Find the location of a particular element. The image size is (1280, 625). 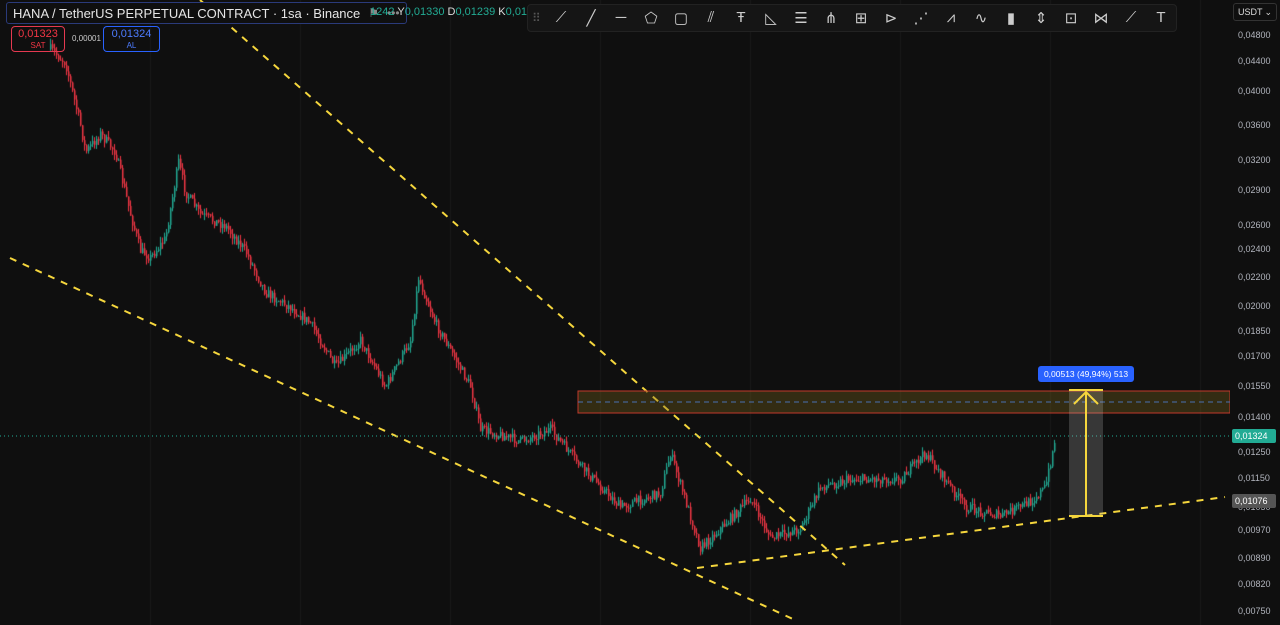

drag-handle-icon: ⠿ is located at coordinates (539, 18).